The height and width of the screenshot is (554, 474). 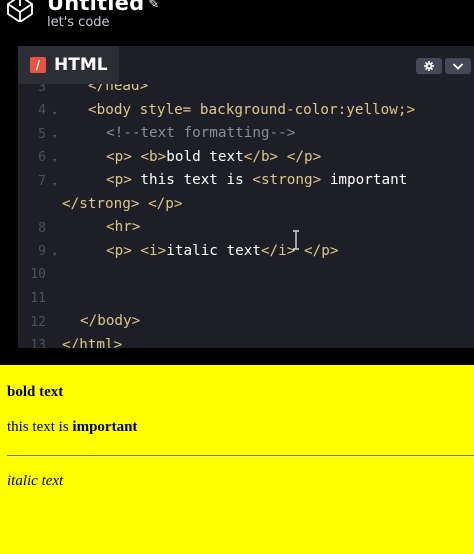 I want to click on app-header: Untitled ✎ let's code, so click(x=237, y=22).